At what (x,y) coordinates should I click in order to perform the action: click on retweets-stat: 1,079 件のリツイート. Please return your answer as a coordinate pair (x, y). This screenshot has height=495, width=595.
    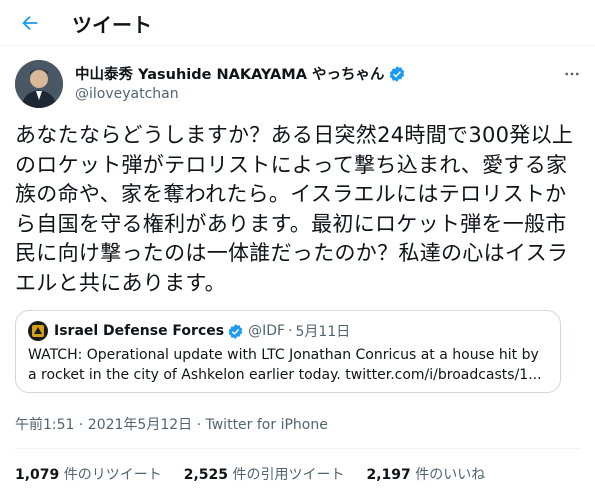
    Looking at the image, I should click on (88, 474).